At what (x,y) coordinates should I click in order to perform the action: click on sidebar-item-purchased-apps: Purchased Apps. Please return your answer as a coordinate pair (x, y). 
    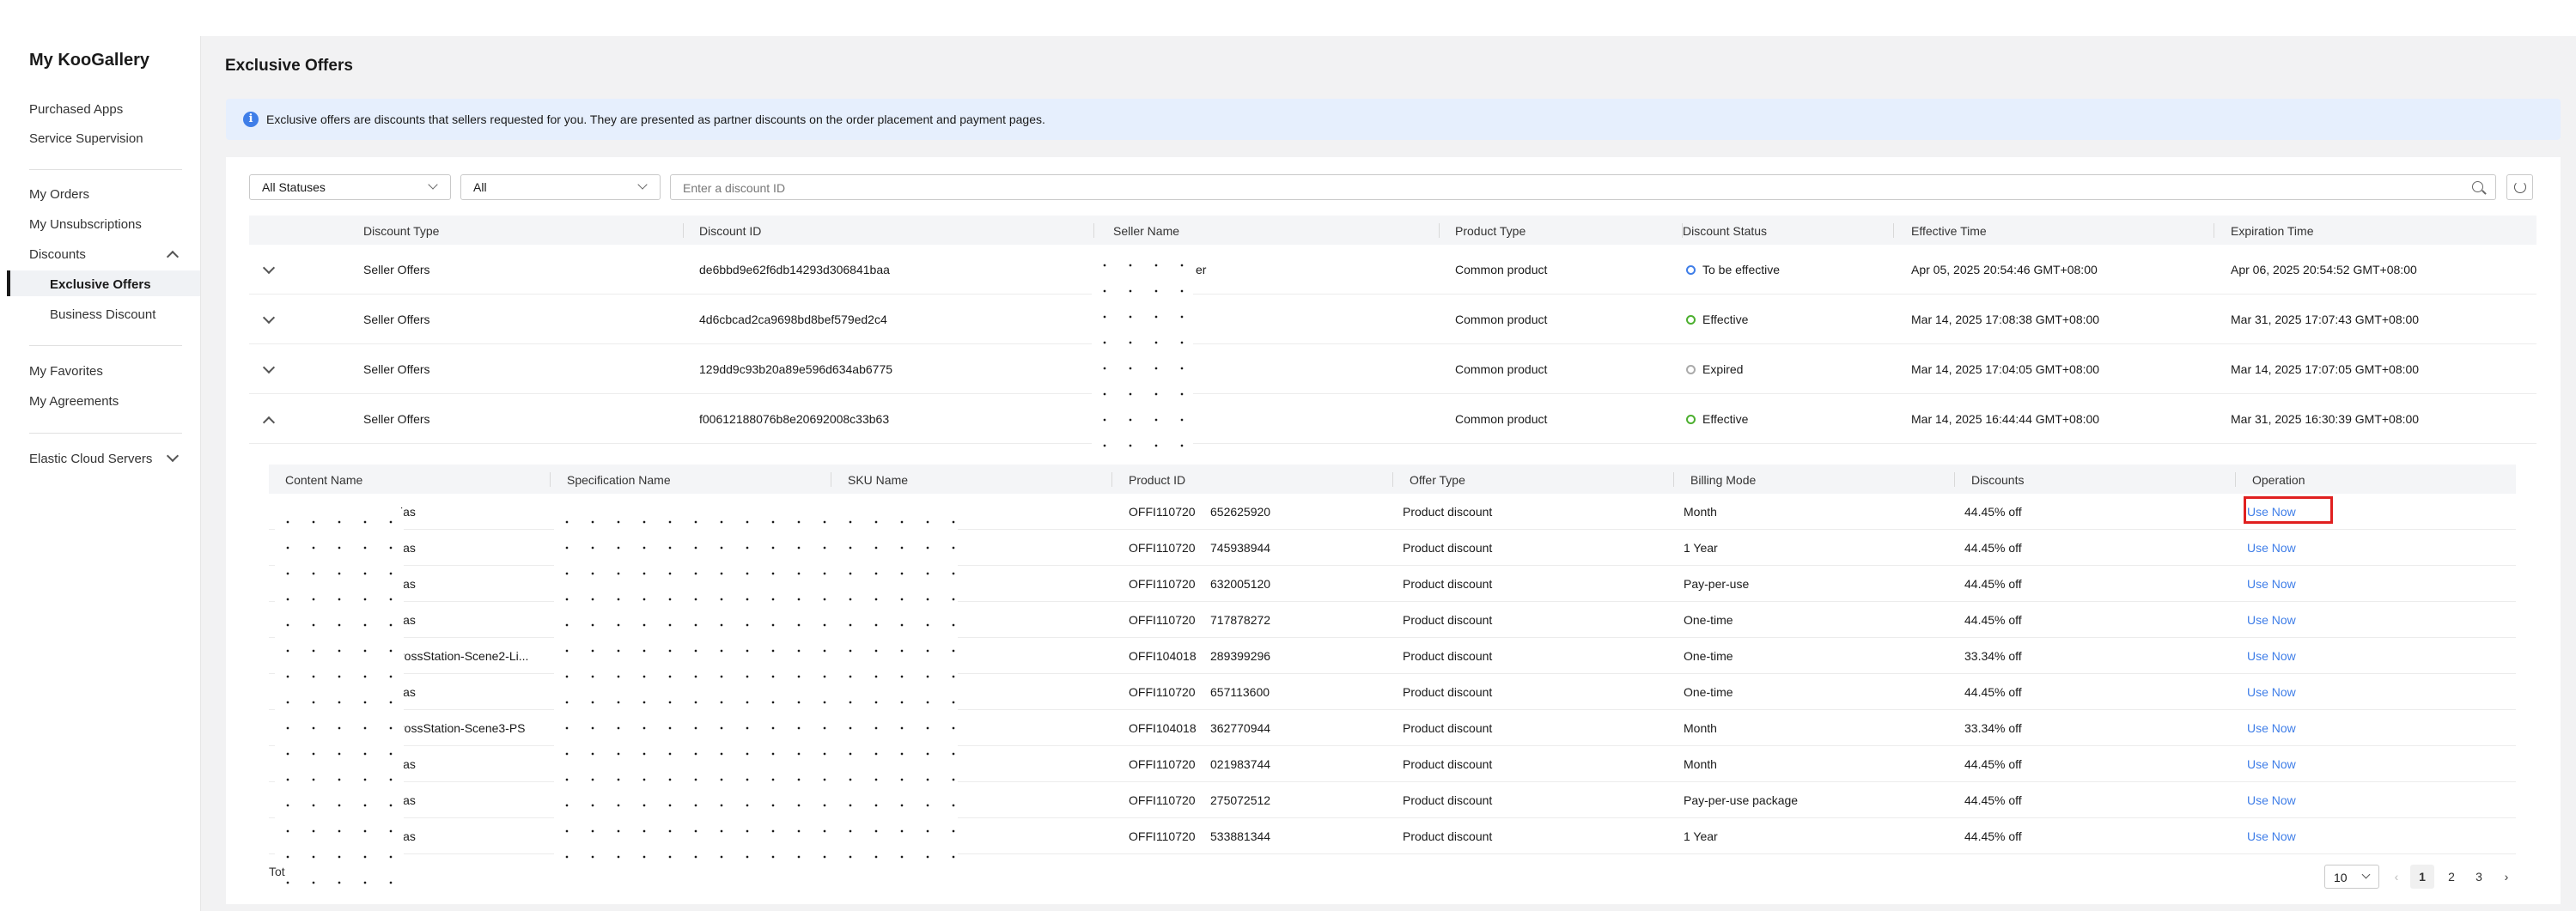
    Looking at the image, I should click on (76, 109).